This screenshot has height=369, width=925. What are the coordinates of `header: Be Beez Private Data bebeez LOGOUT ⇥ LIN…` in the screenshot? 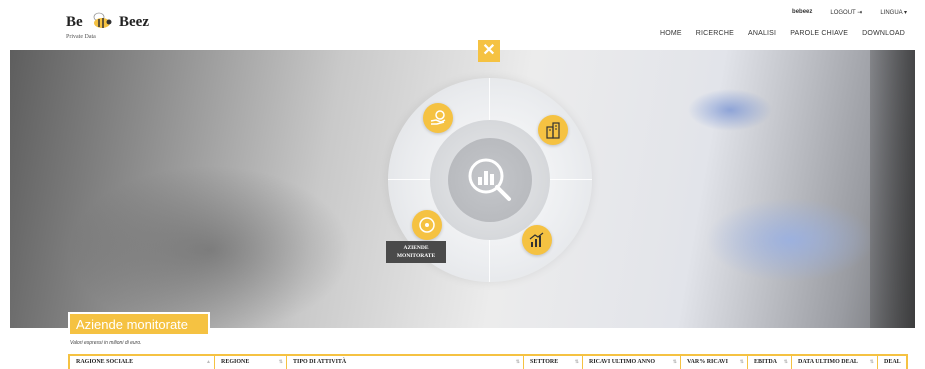 It's located at (462, 25).